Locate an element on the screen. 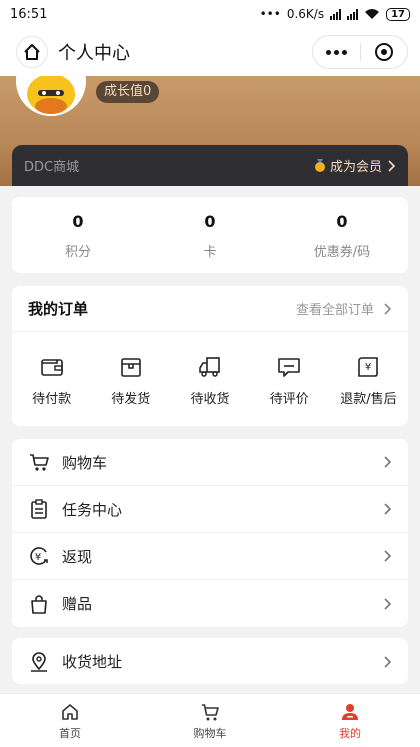 This screenshot has width=420, height=747. orders-title: 我的订单 is located at coordinates (58, 309).